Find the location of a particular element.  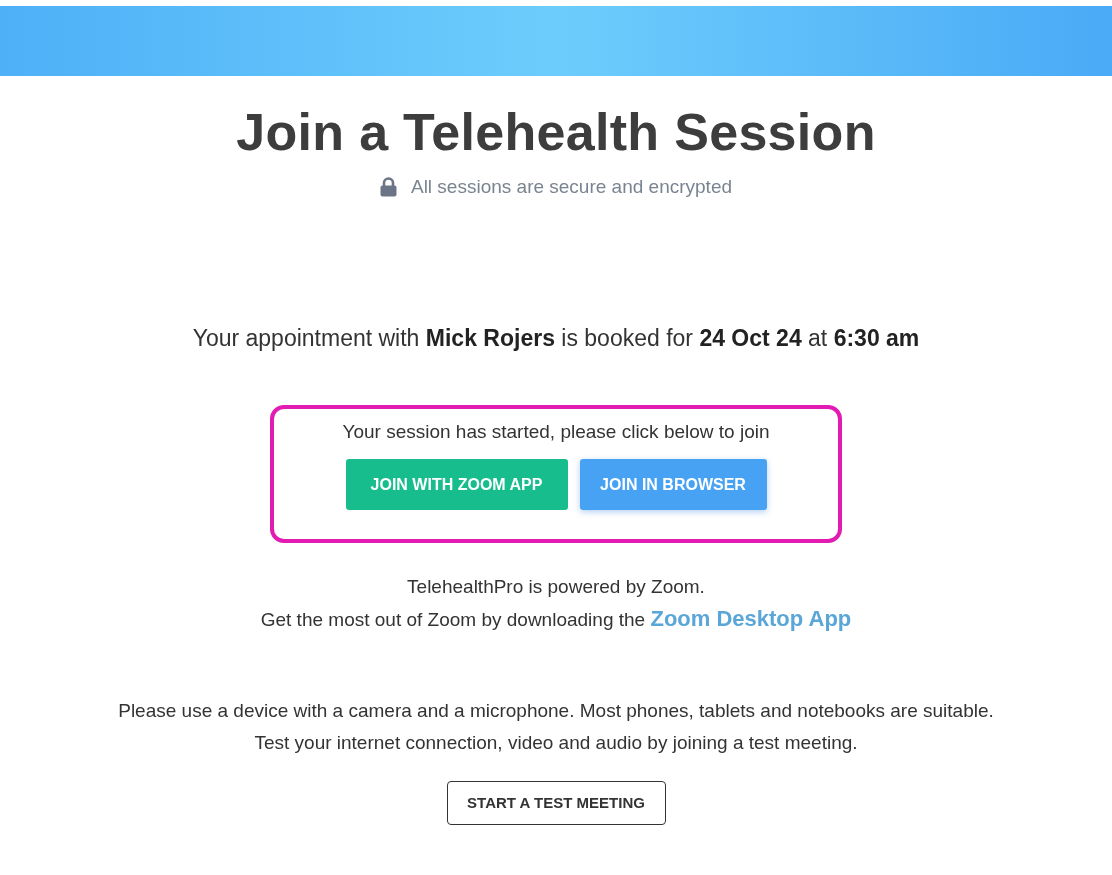

join-button: JOIN IN BROWSER is located at coordinates (673, 484).